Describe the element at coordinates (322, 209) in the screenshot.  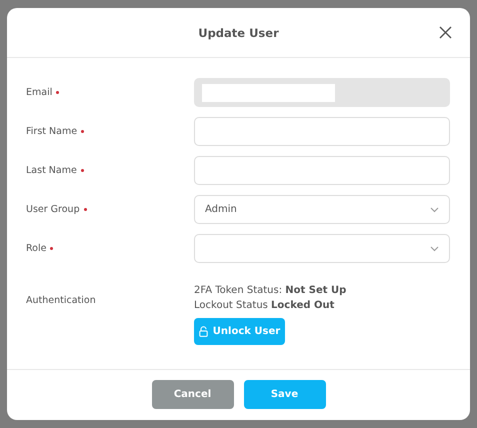
I see `select-field: Admin` at that location.